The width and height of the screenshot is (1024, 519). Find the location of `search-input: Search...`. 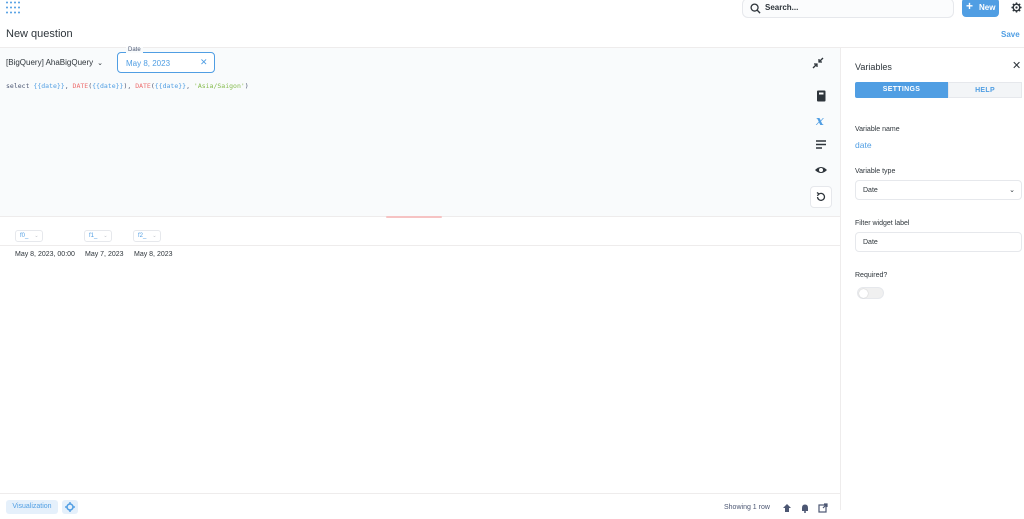

search-input: Search... is located at coordinates (848, 9).